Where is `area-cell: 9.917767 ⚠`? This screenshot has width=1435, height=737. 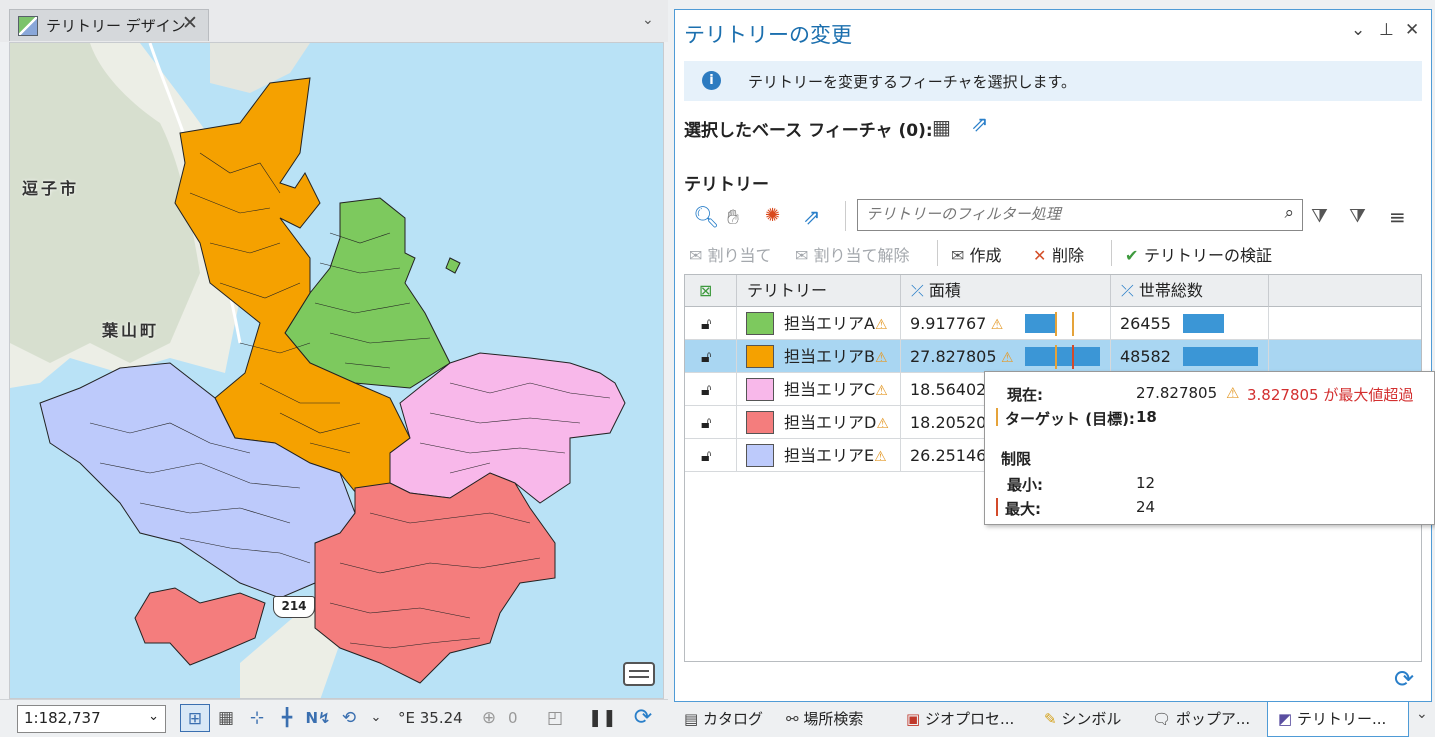 area-cell: 9.917767 ⚠ is located at coordinates (1006, 323).